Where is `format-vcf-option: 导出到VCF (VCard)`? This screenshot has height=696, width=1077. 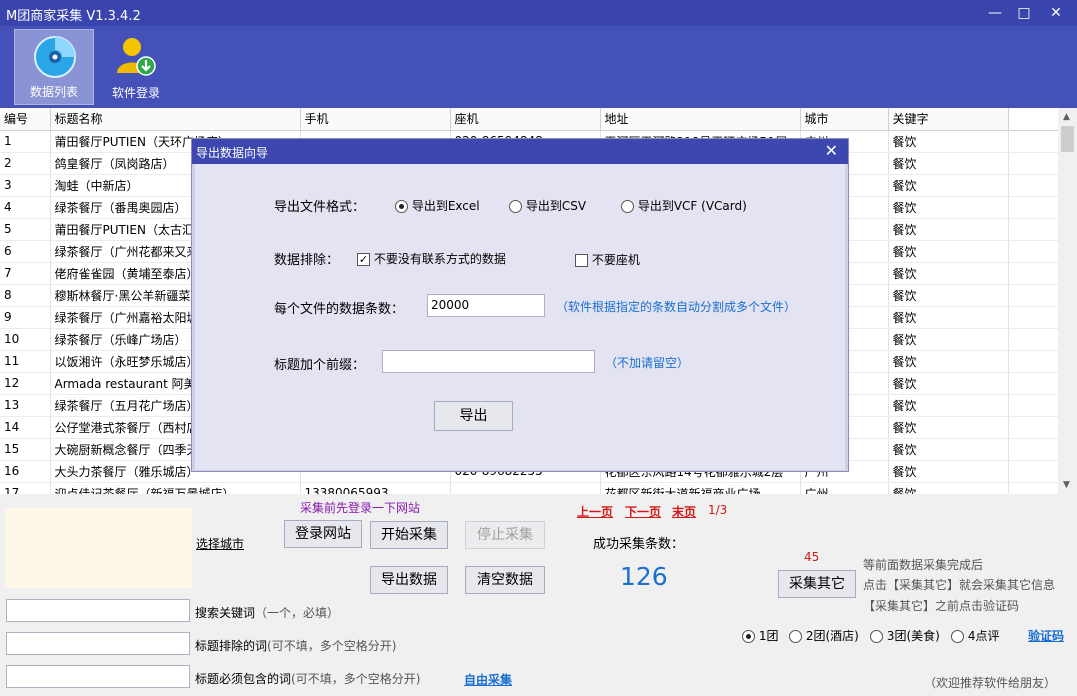
format-vcf-option: 导出到VCF (VCard) is located at coordinates (684, 205).